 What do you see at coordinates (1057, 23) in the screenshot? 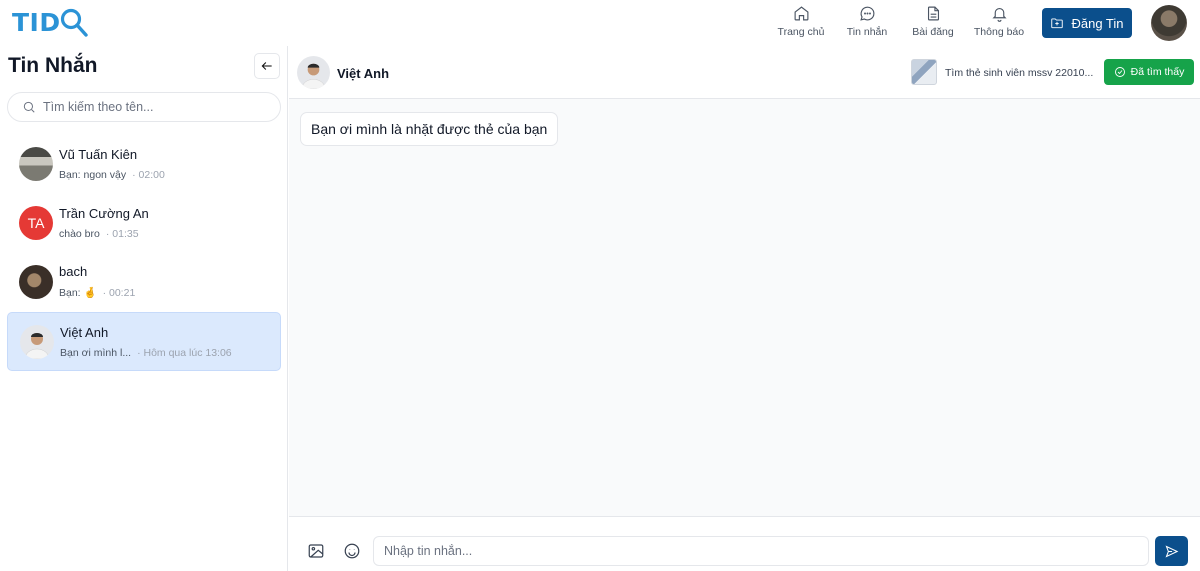
I see `folder-plus-icon` at bounding box center [1057, 23].